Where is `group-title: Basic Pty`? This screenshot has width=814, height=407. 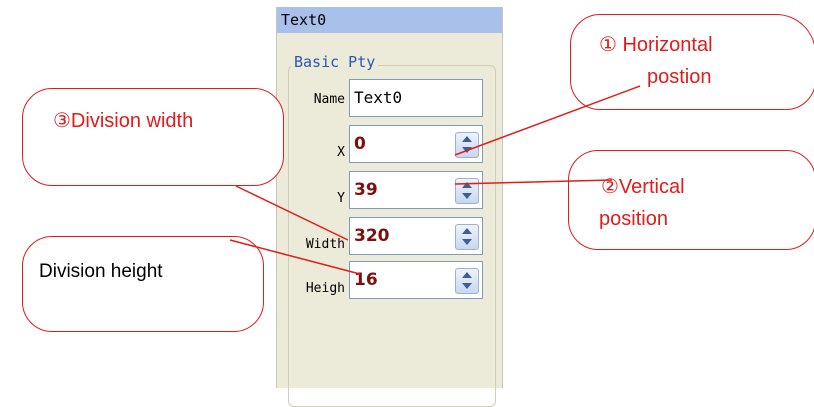
group-title: Basic Pty is located at coordinates (335, 62).